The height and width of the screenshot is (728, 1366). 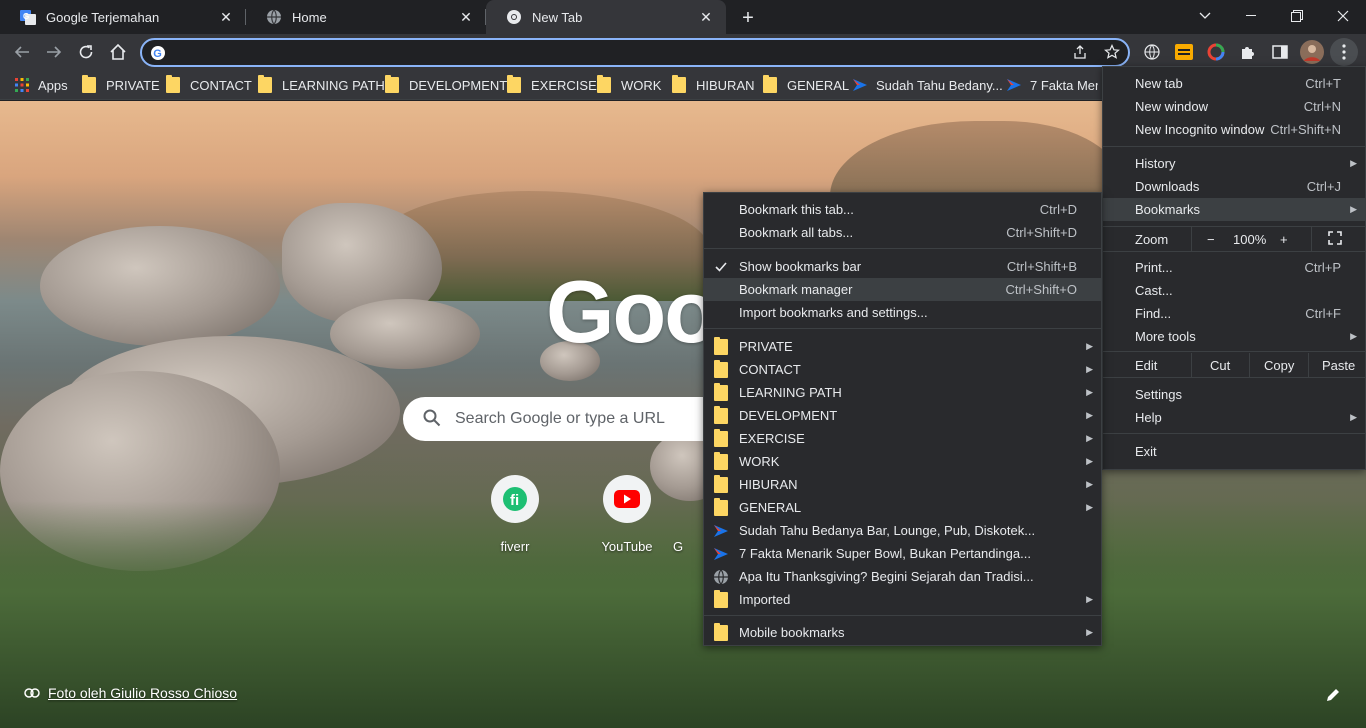 What do you see at coordinates (557, 17) in the screenshot?
I see `tab-title: New Tab` at bounding box center [557, 17].